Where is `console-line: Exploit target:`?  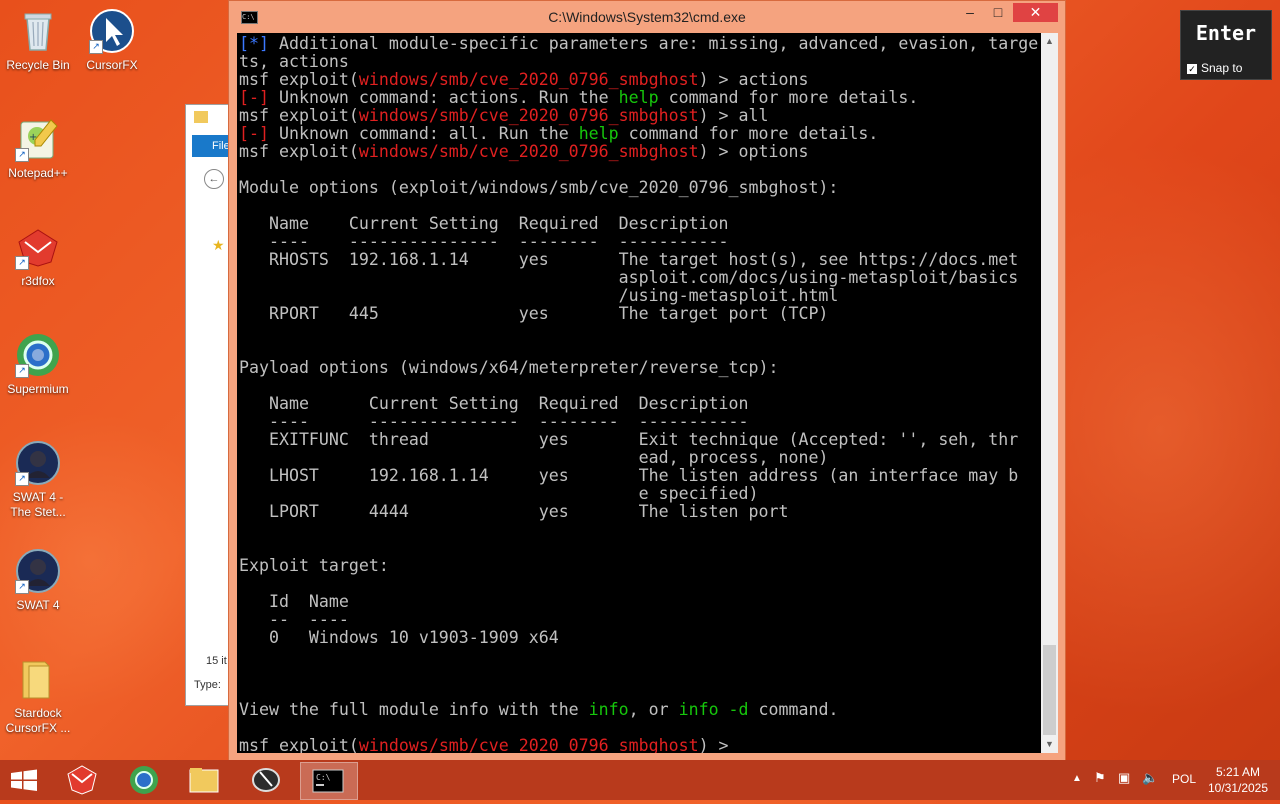 console-line: Exploit target: is located at coordinates (314, 565).